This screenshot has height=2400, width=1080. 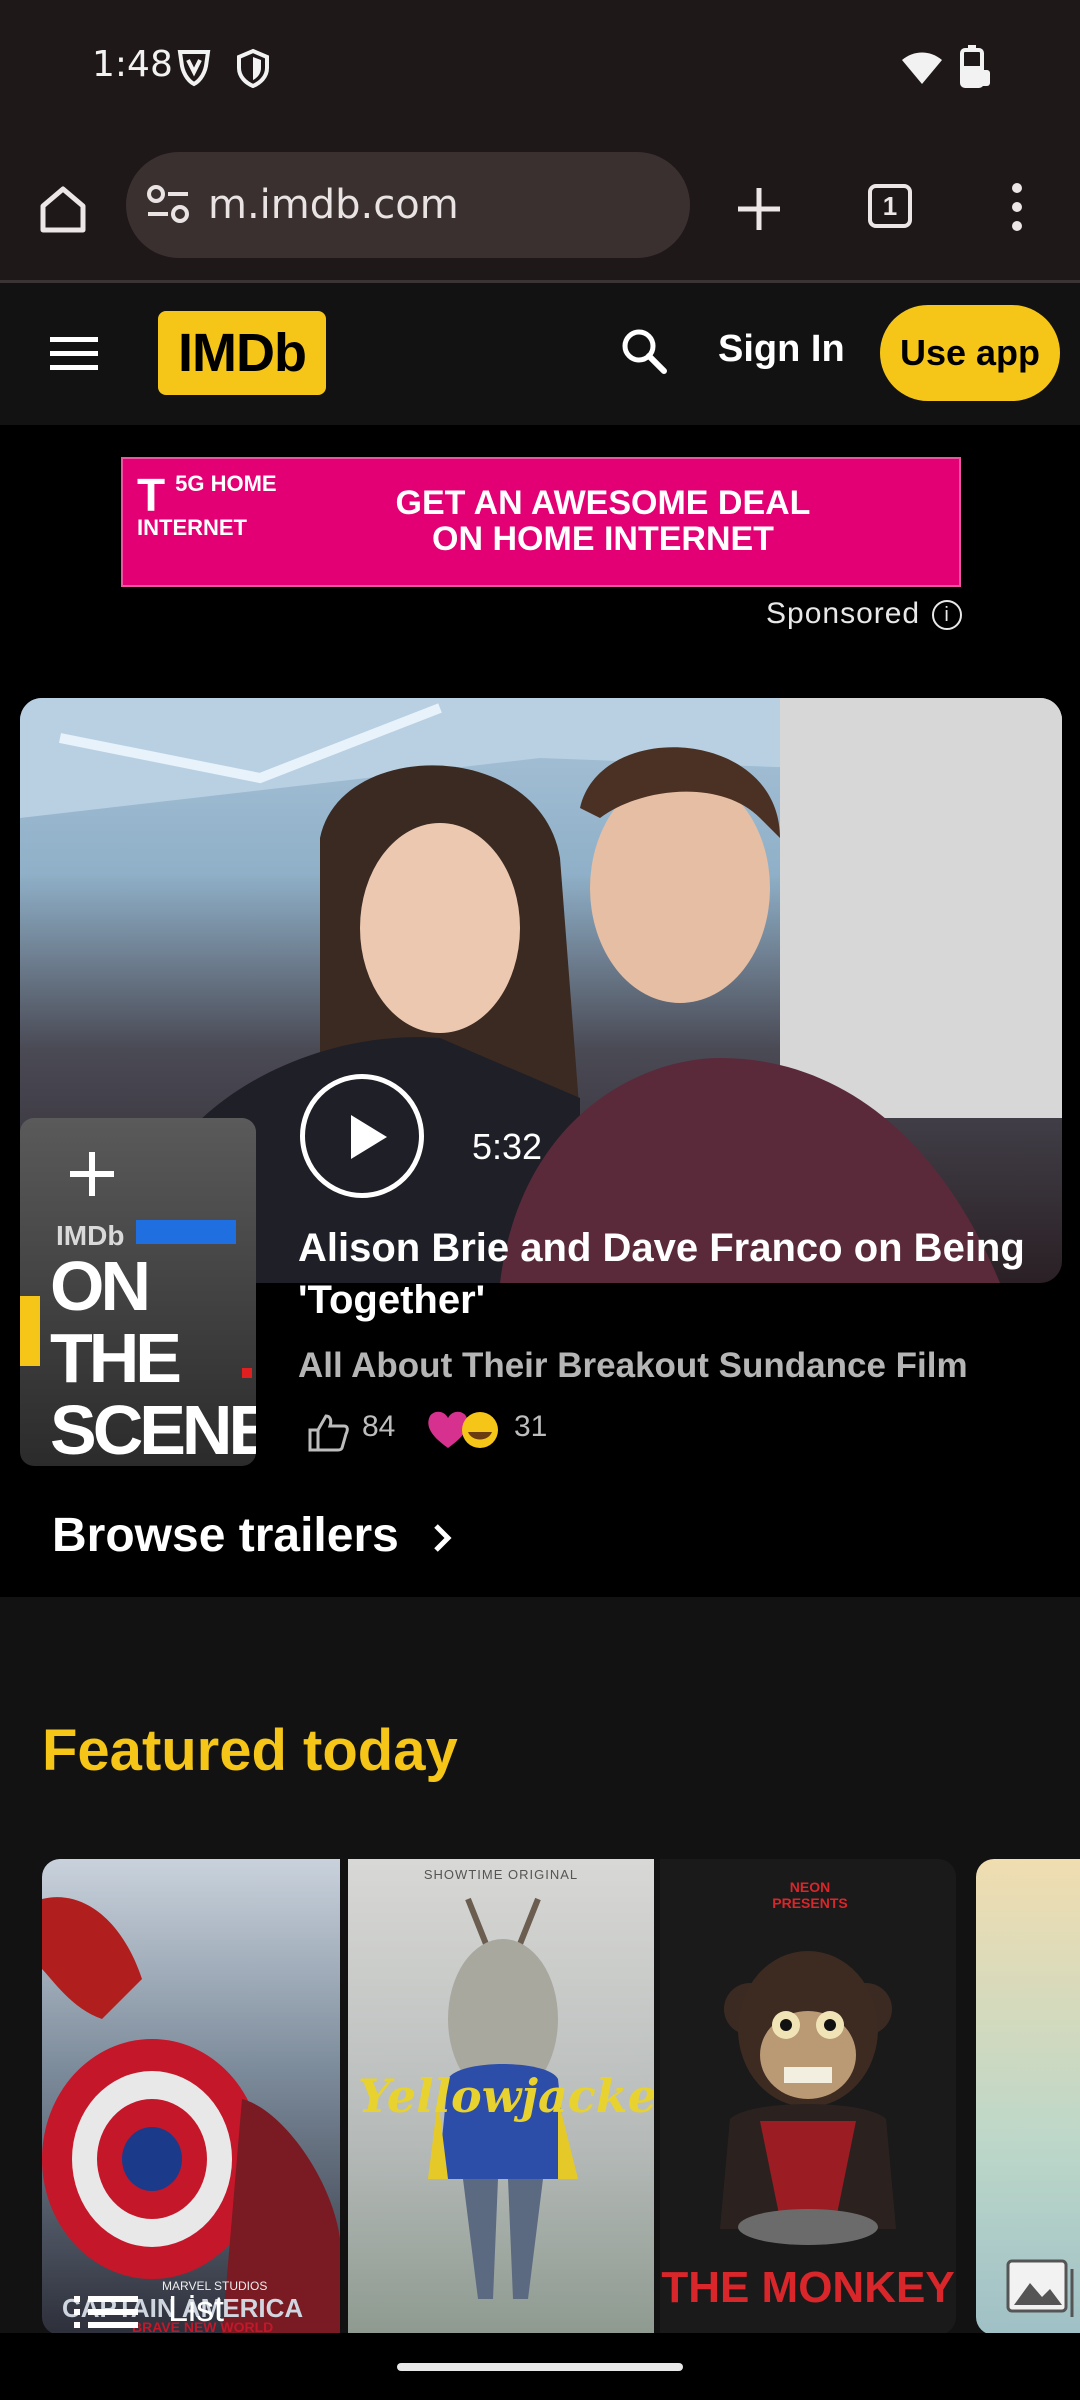 What do you see at coordinates (540, 354) in the screenshot?
I see `imdb-header: IMDb Sign In Use app` at bounding box center [540, 354].